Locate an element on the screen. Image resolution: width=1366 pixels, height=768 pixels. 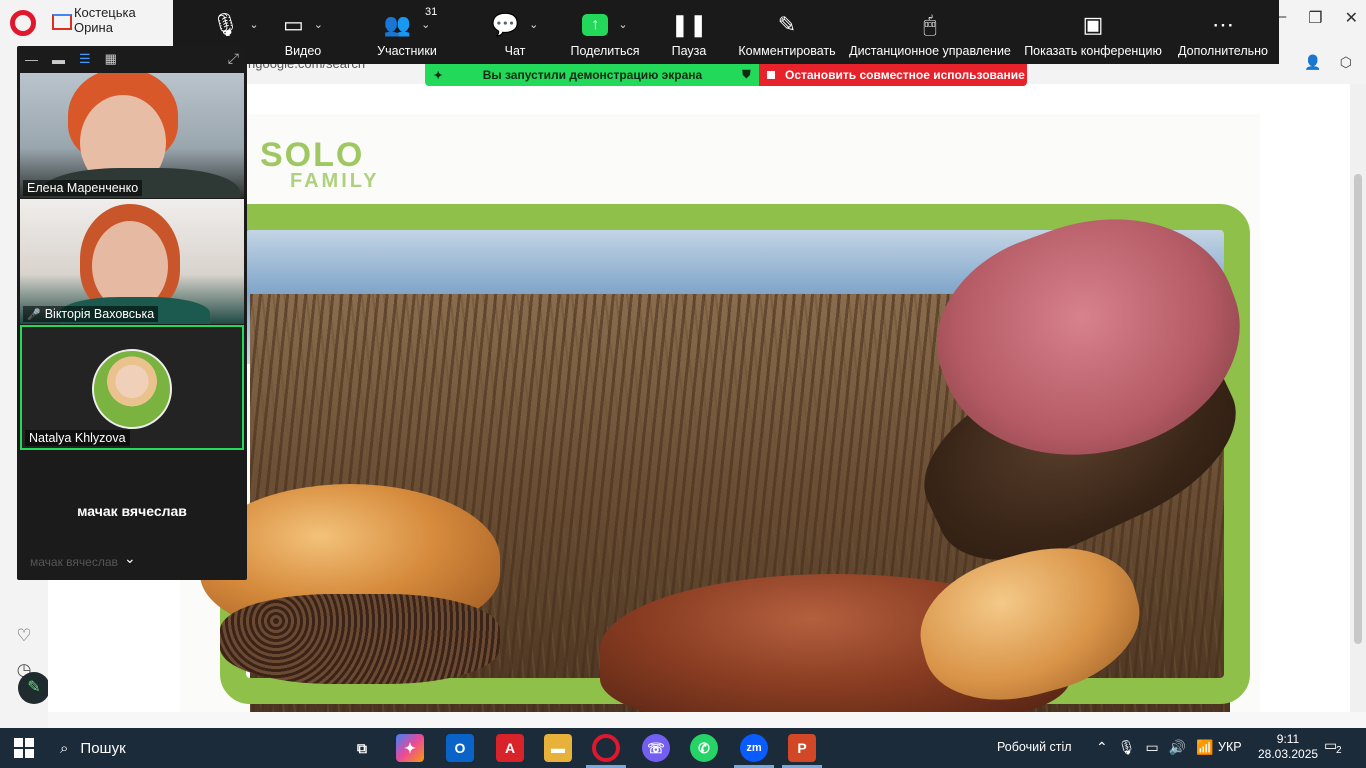
powerpoint-icon: P is located at coordinates (802, 748).